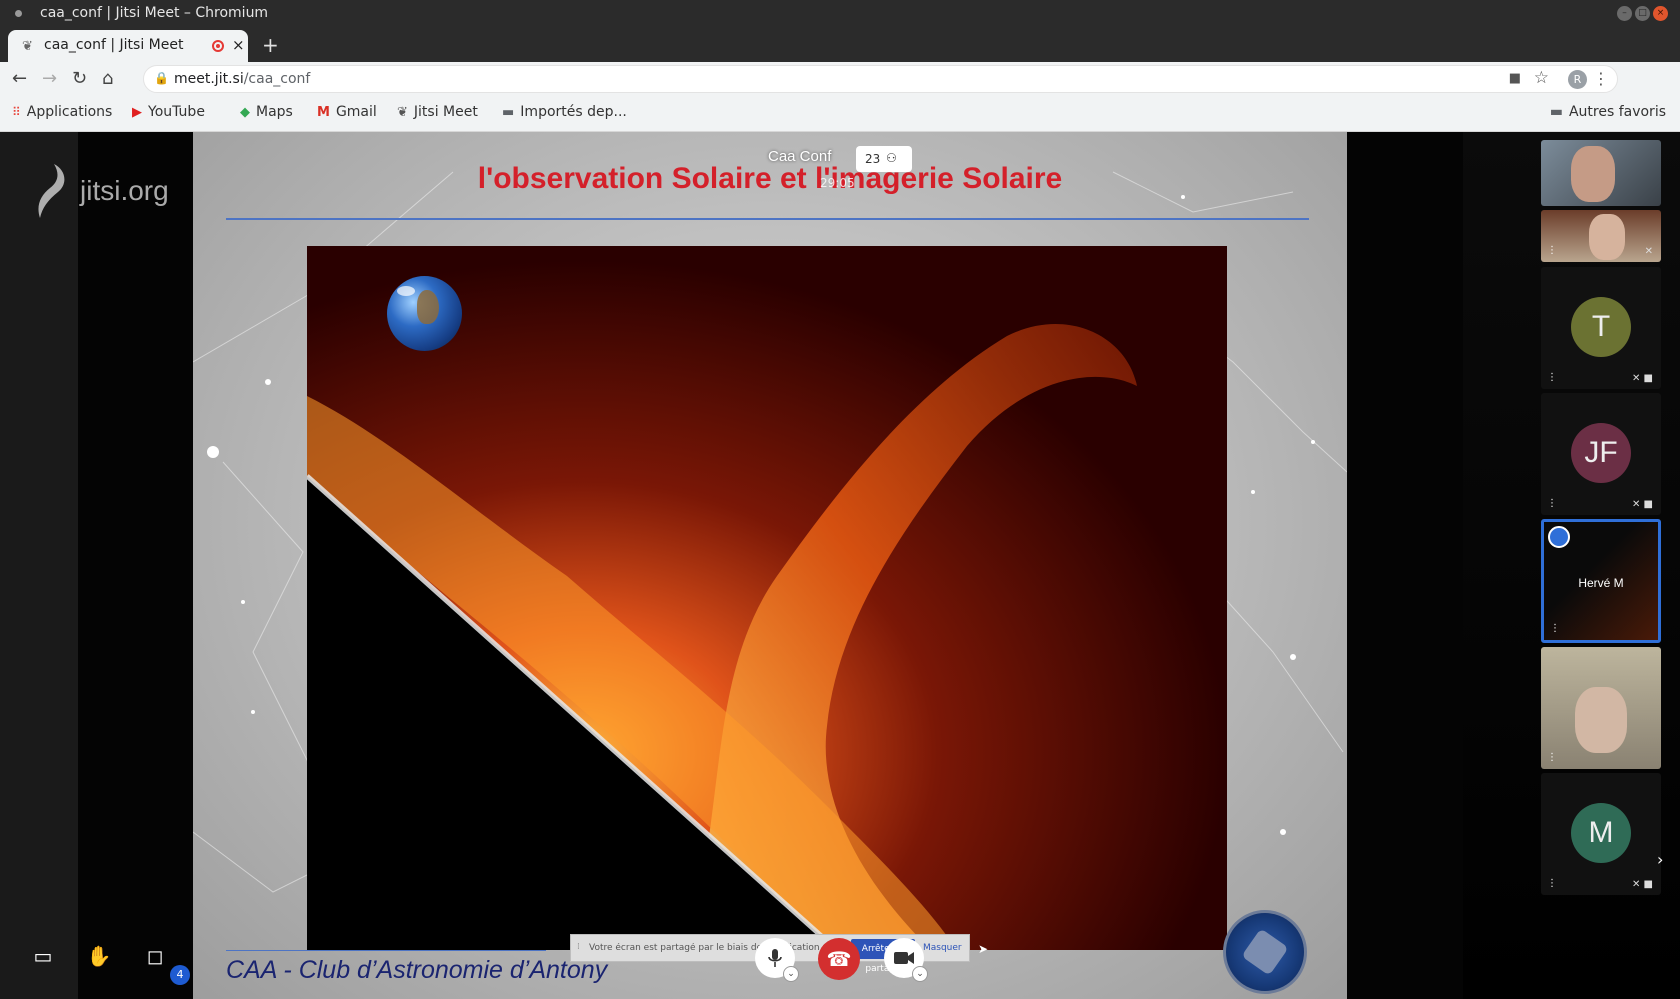  What do you see at coordinates (1624, 13) in the screenshot?
I see `minimize-button: –` at bounding box center [1624, 13].